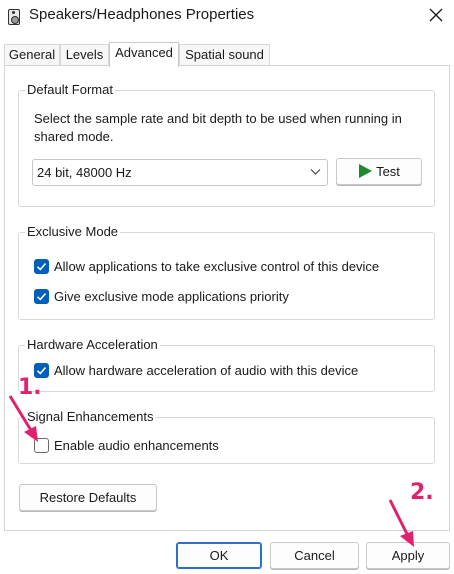  What do you see at coordinates (23, 418) in the screenshot?
I see `step-1-arrow-icon` at bounding box center [23, 418].